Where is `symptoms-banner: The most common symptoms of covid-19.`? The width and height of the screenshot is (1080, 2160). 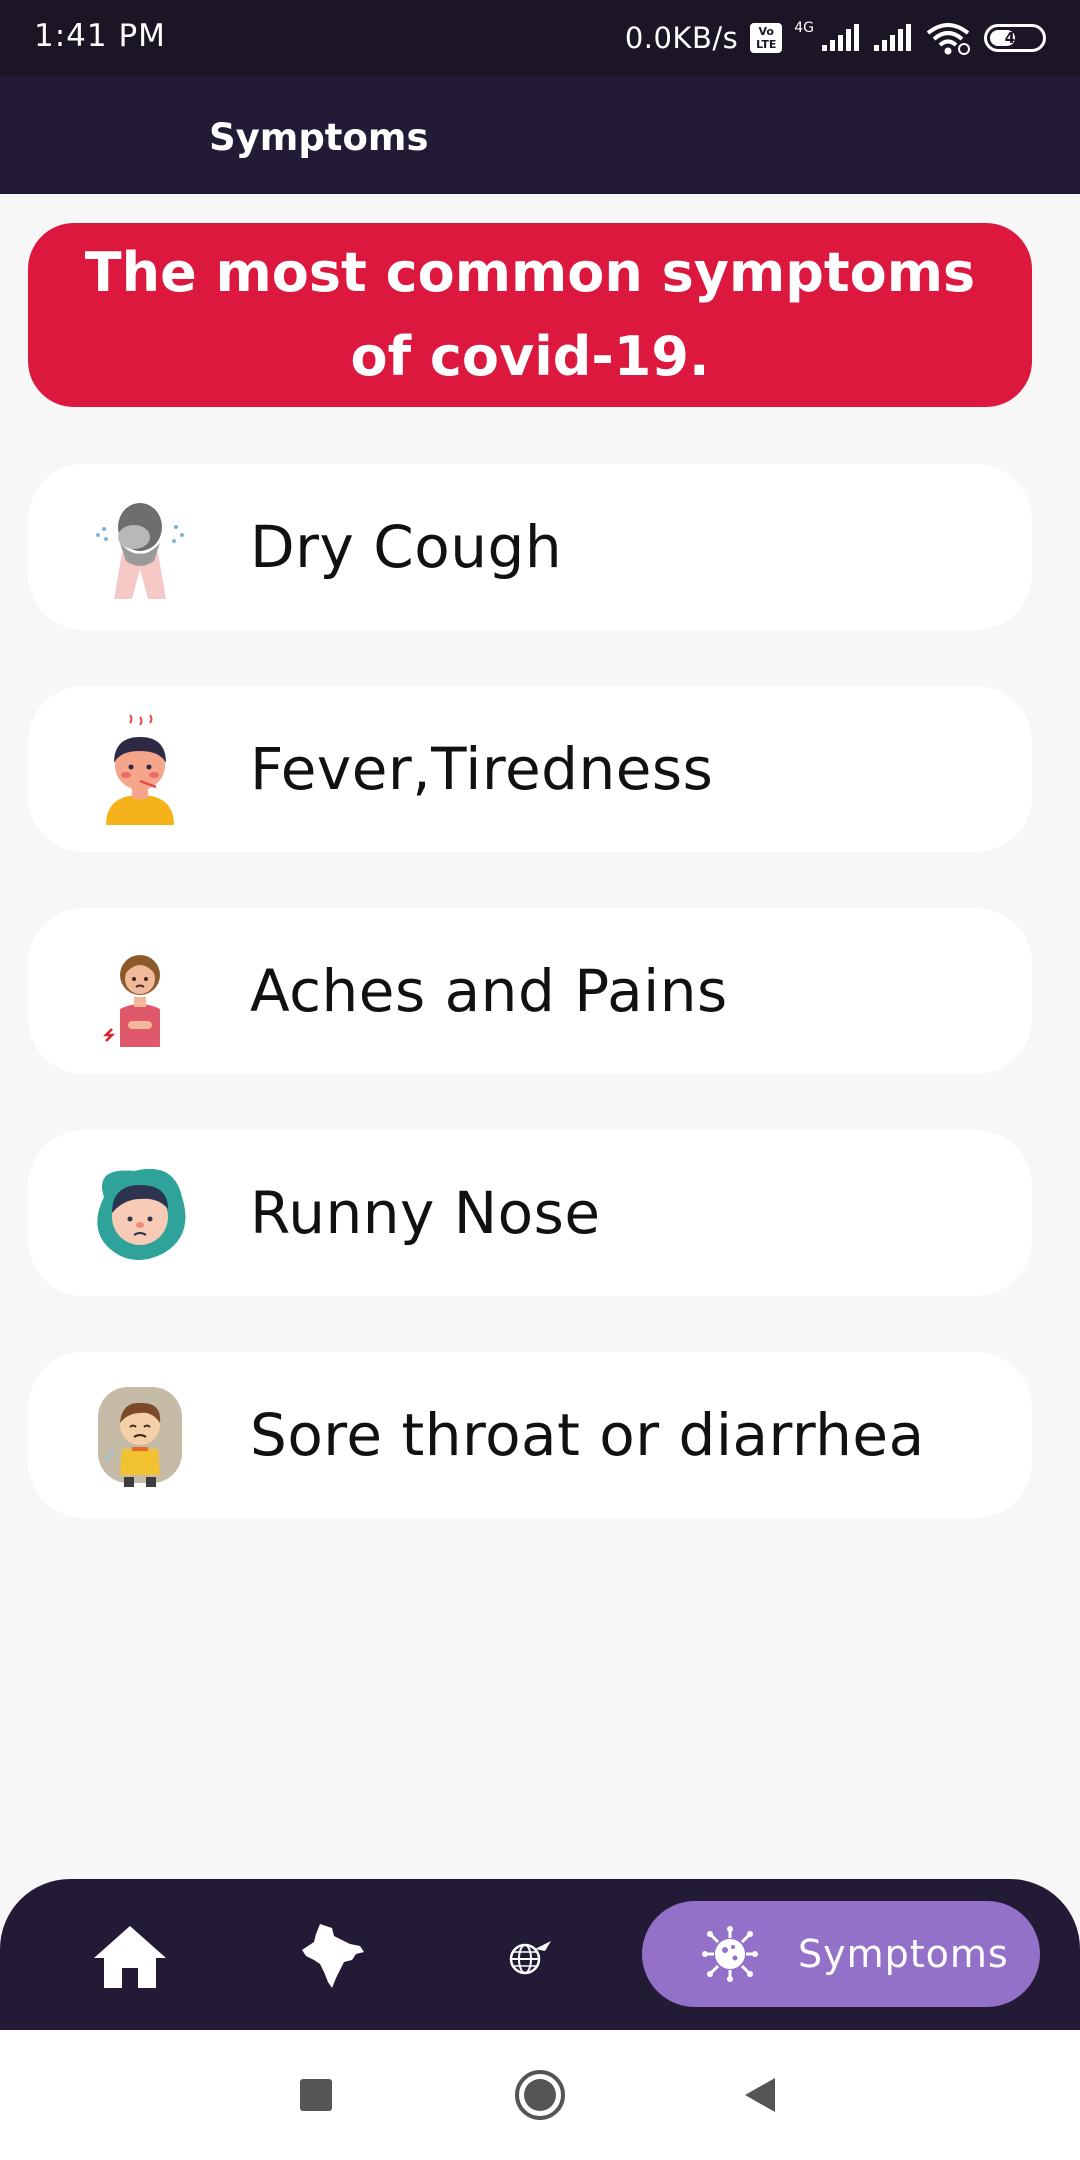 symptoms-banner: The most common symptoms of covid-19. is located at coordinates (530, 315).